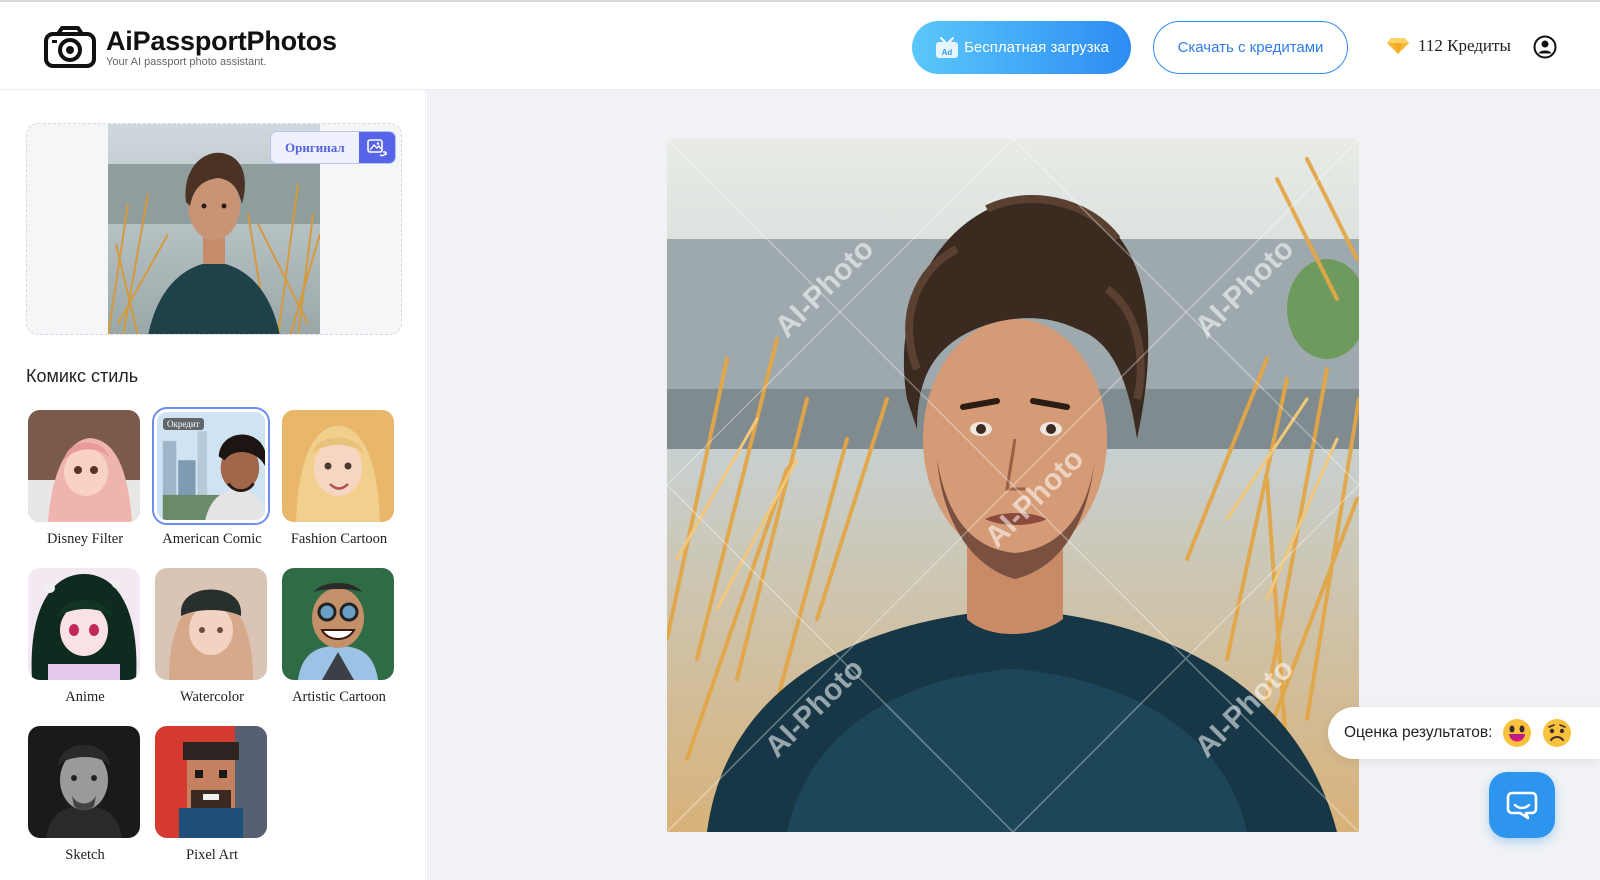  I want to click on style-disney-filter: Disney Filter, so click(85, 479).